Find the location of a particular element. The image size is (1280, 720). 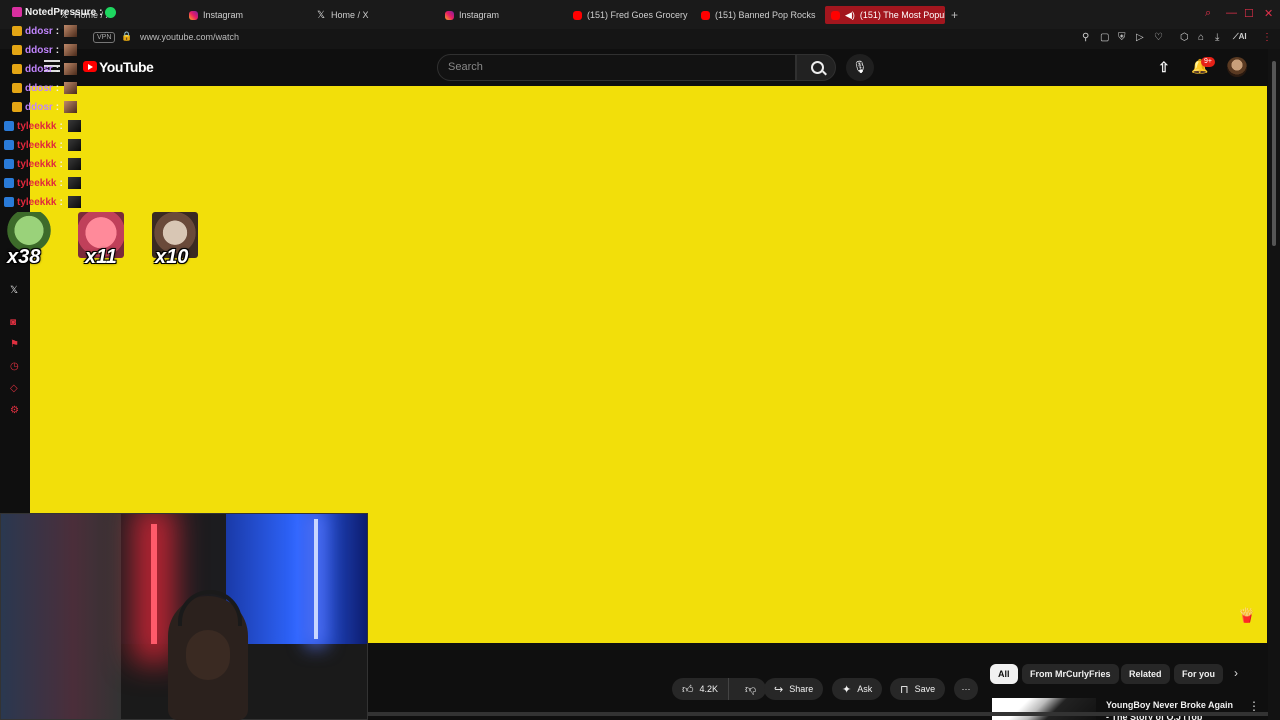

more-actions-button: ⋯ is located at coordinates (966, 689).